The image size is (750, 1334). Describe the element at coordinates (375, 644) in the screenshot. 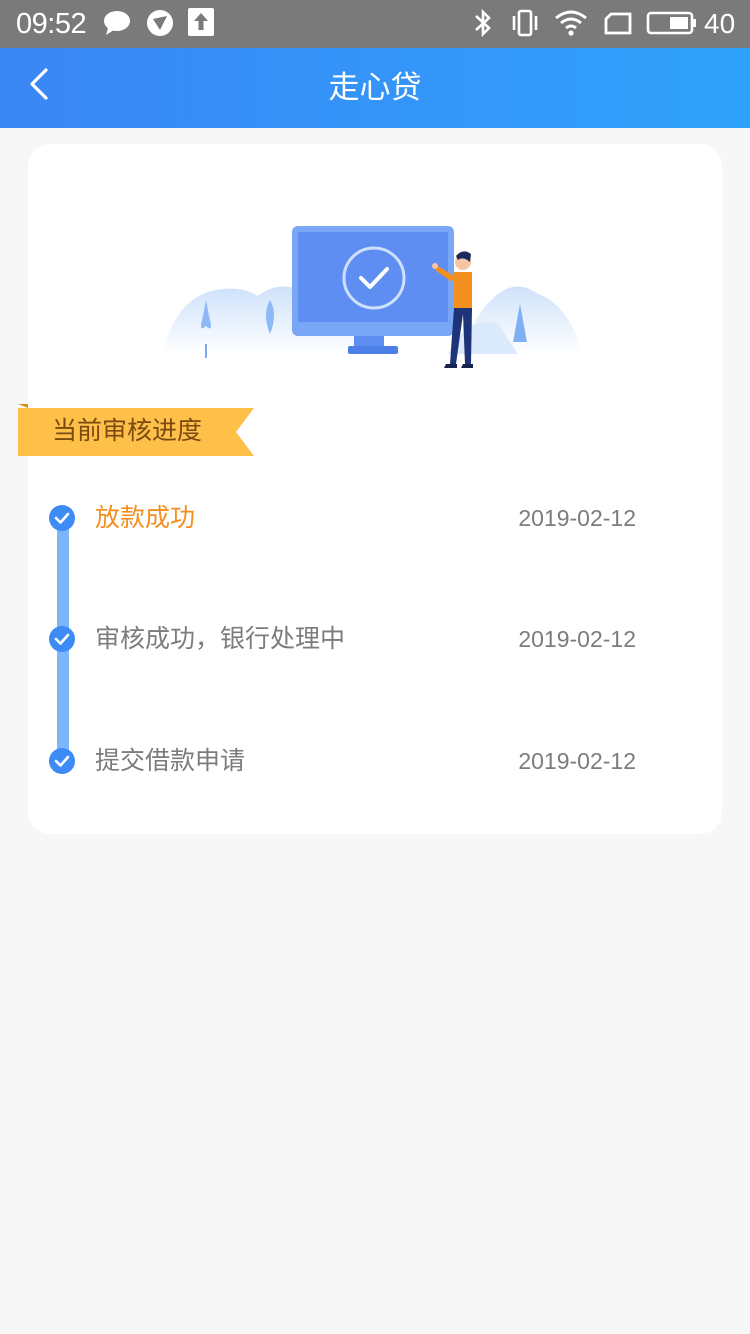

I see `timeline-step: 审核成功，银行处理中 2019-02-12` at that location.